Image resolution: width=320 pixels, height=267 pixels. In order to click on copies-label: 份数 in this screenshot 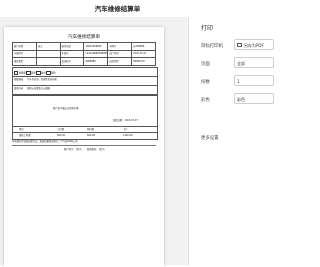, I will do `click(205, 82)`.